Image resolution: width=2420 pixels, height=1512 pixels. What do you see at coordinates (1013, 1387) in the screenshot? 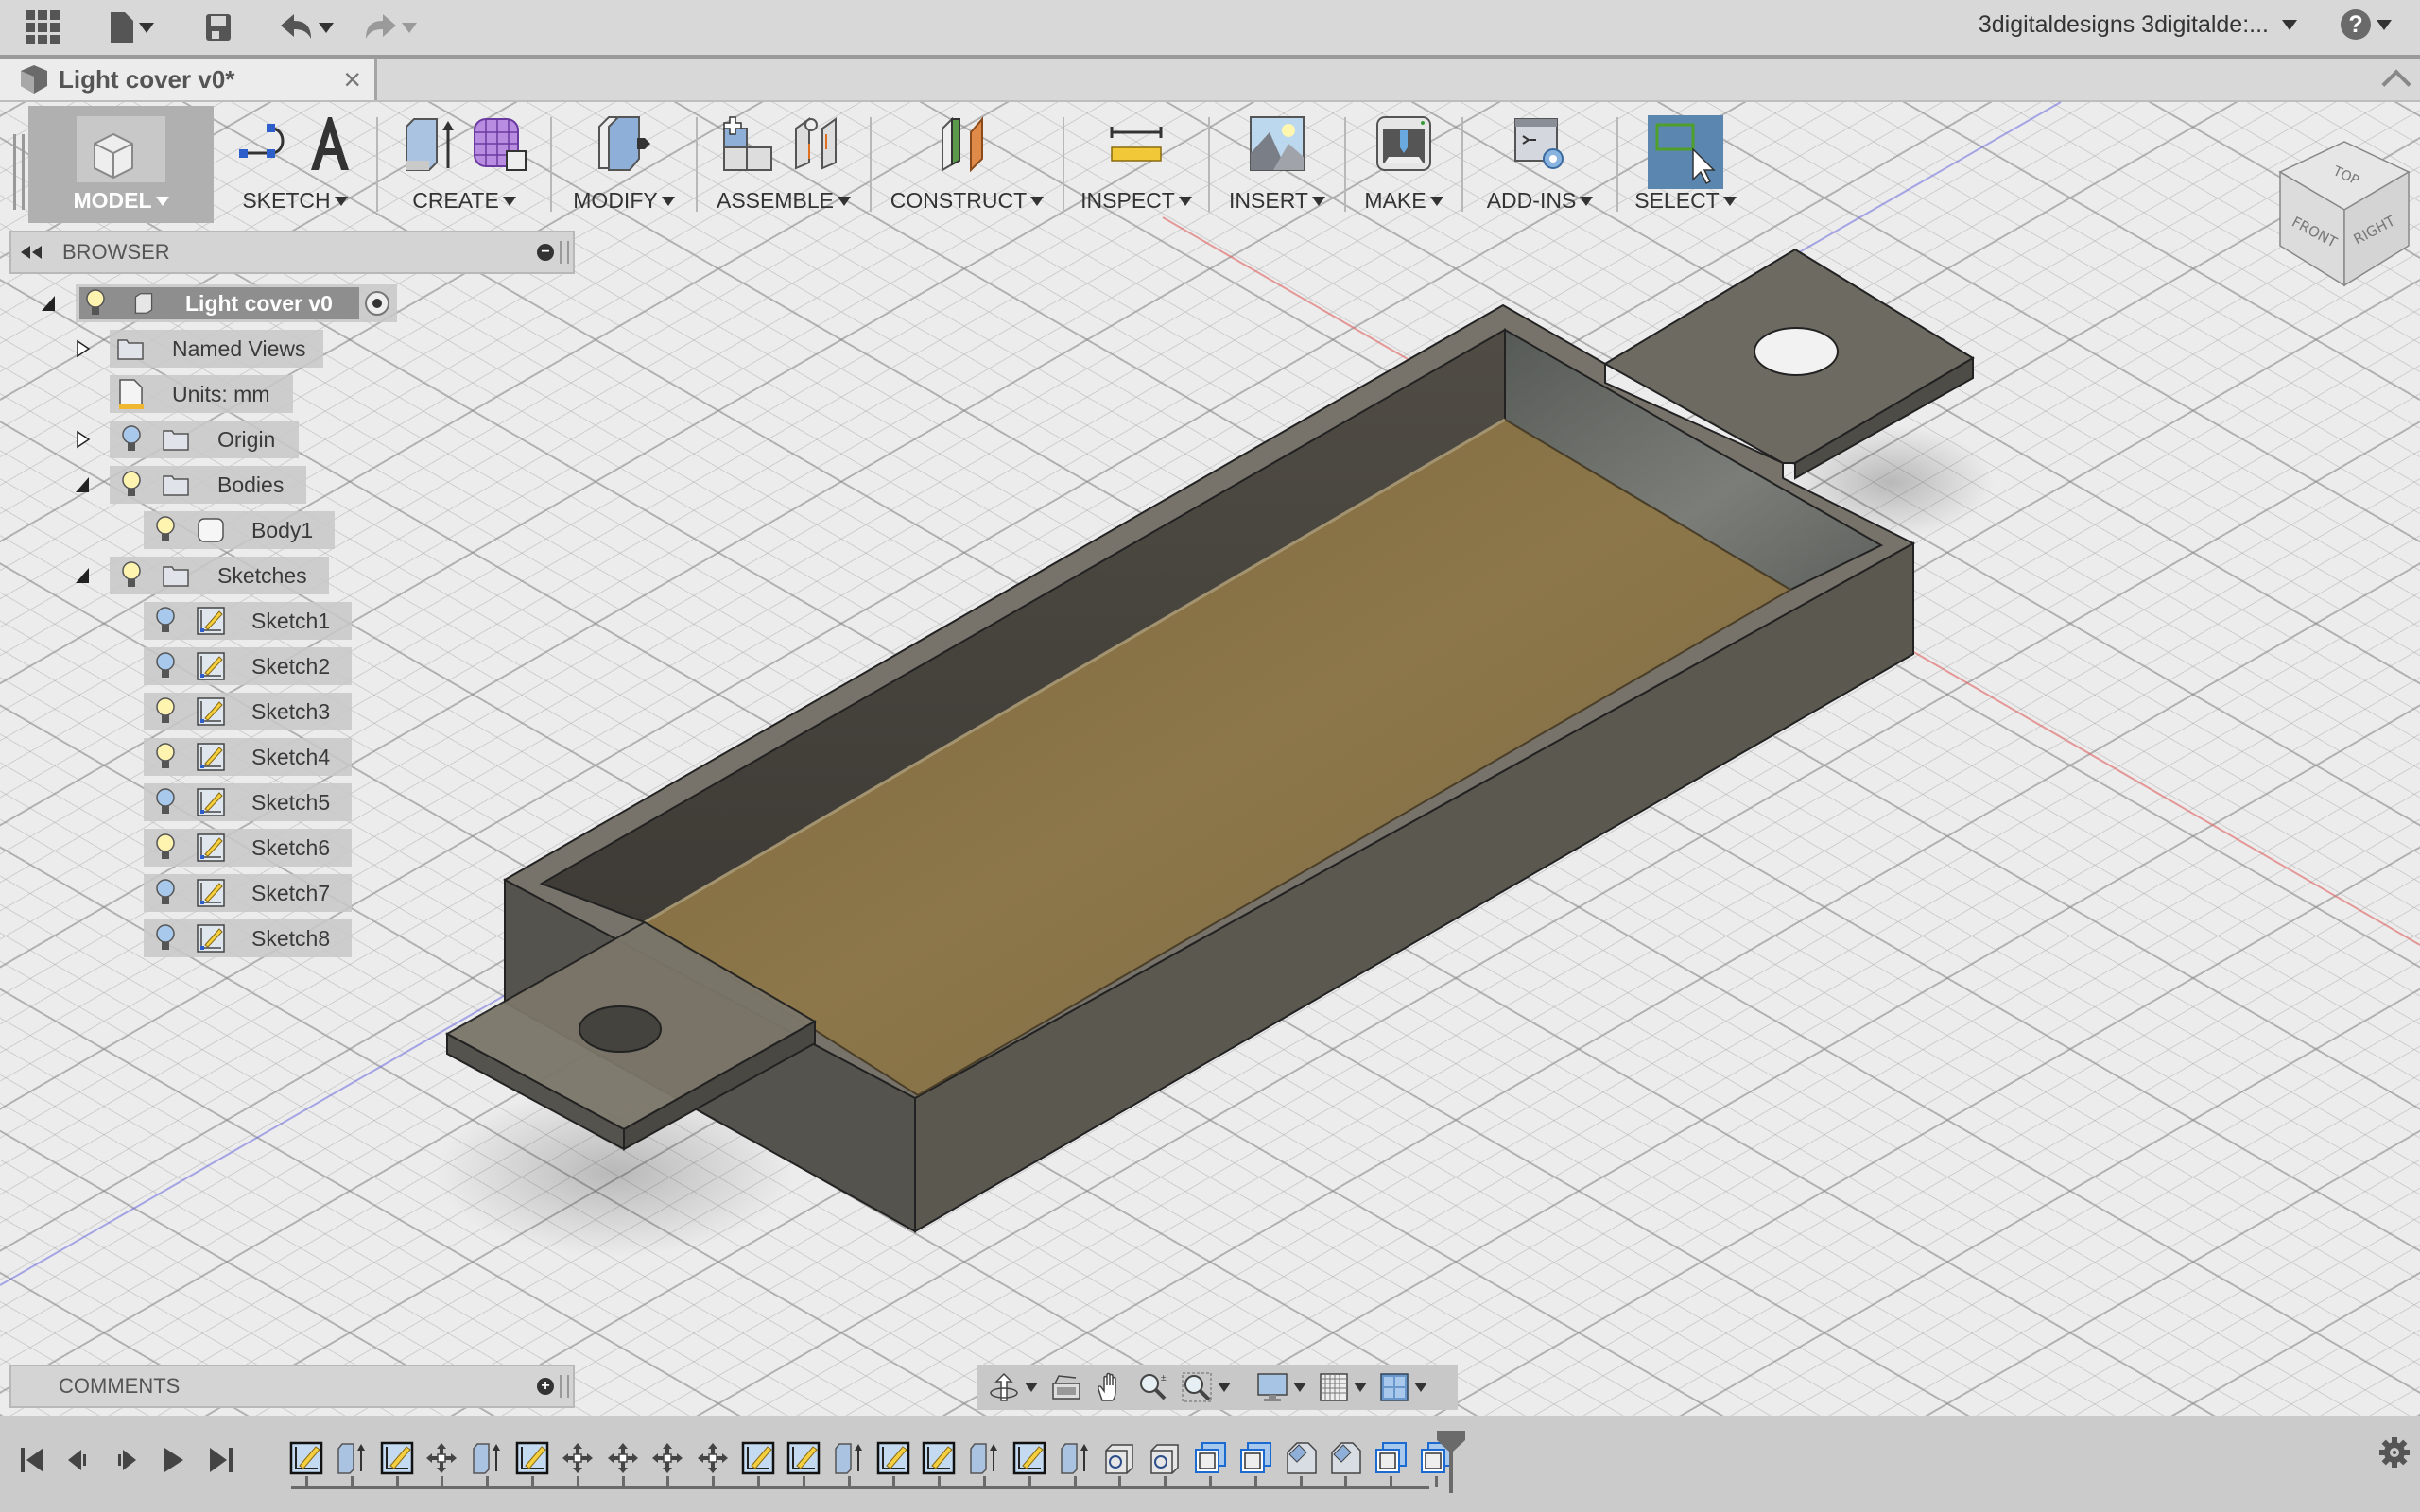
I see `orbit-button` at bounding box center [1013, 1387].